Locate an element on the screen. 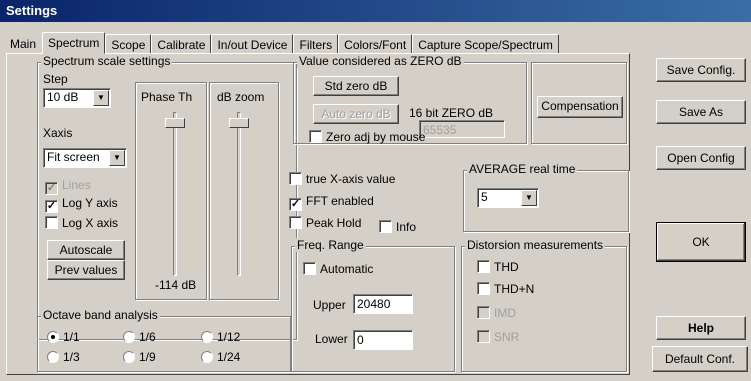 The height and width of the screenshot is (381, 751). bit16-zero-label: 16 bit ZERO dB is located at coordinates (451, 113).